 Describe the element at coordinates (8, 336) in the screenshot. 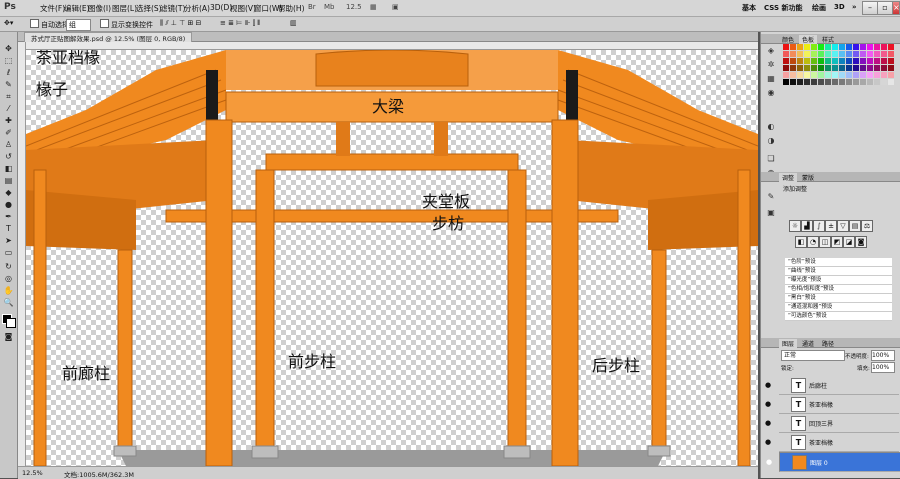

I see `quick-mask-icon: ◙` at that location.